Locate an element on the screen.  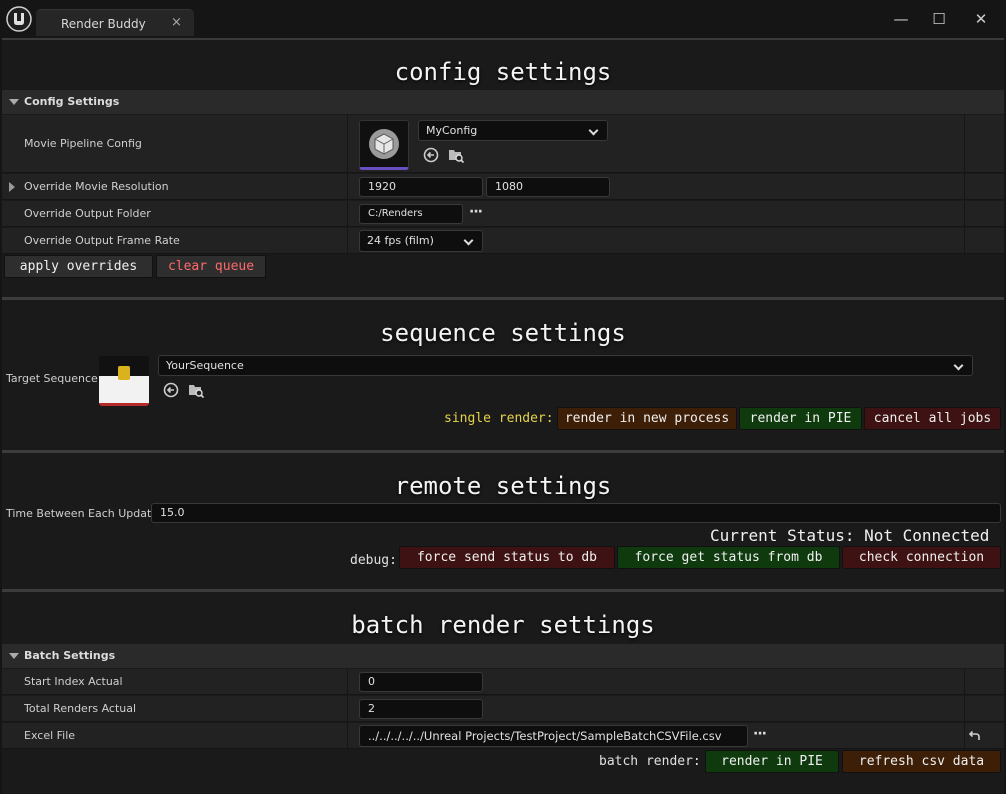
time-between-update-label: Time Between Each Update is located at coordinates (82, 513).